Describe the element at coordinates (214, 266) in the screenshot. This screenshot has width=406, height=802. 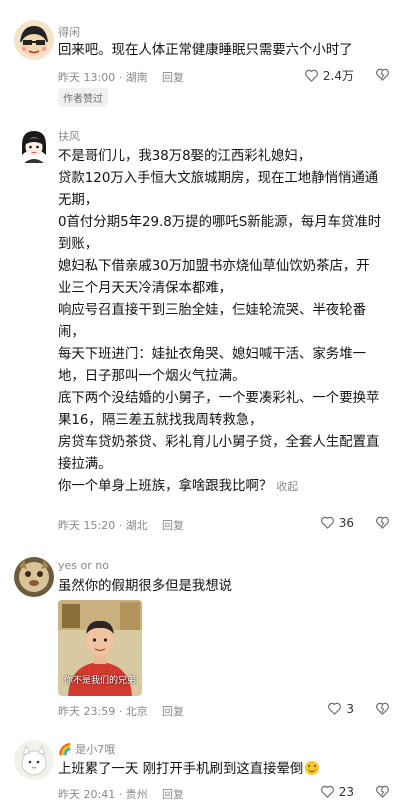
I see `comment-line: 媳妇私下借亲戚30万加盟书亦烧仙草仙饮奶茶店，开` at that location.